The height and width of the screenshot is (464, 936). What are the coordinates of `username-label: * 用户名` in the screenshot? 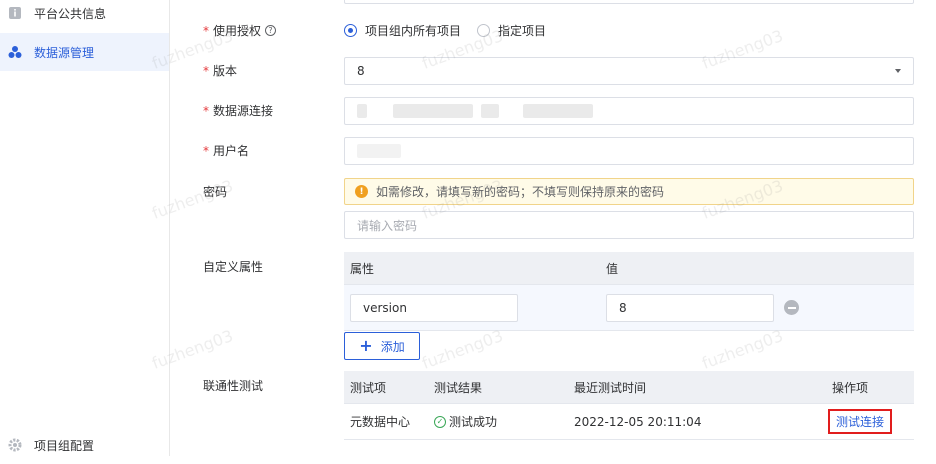 It's located at (226, 151).